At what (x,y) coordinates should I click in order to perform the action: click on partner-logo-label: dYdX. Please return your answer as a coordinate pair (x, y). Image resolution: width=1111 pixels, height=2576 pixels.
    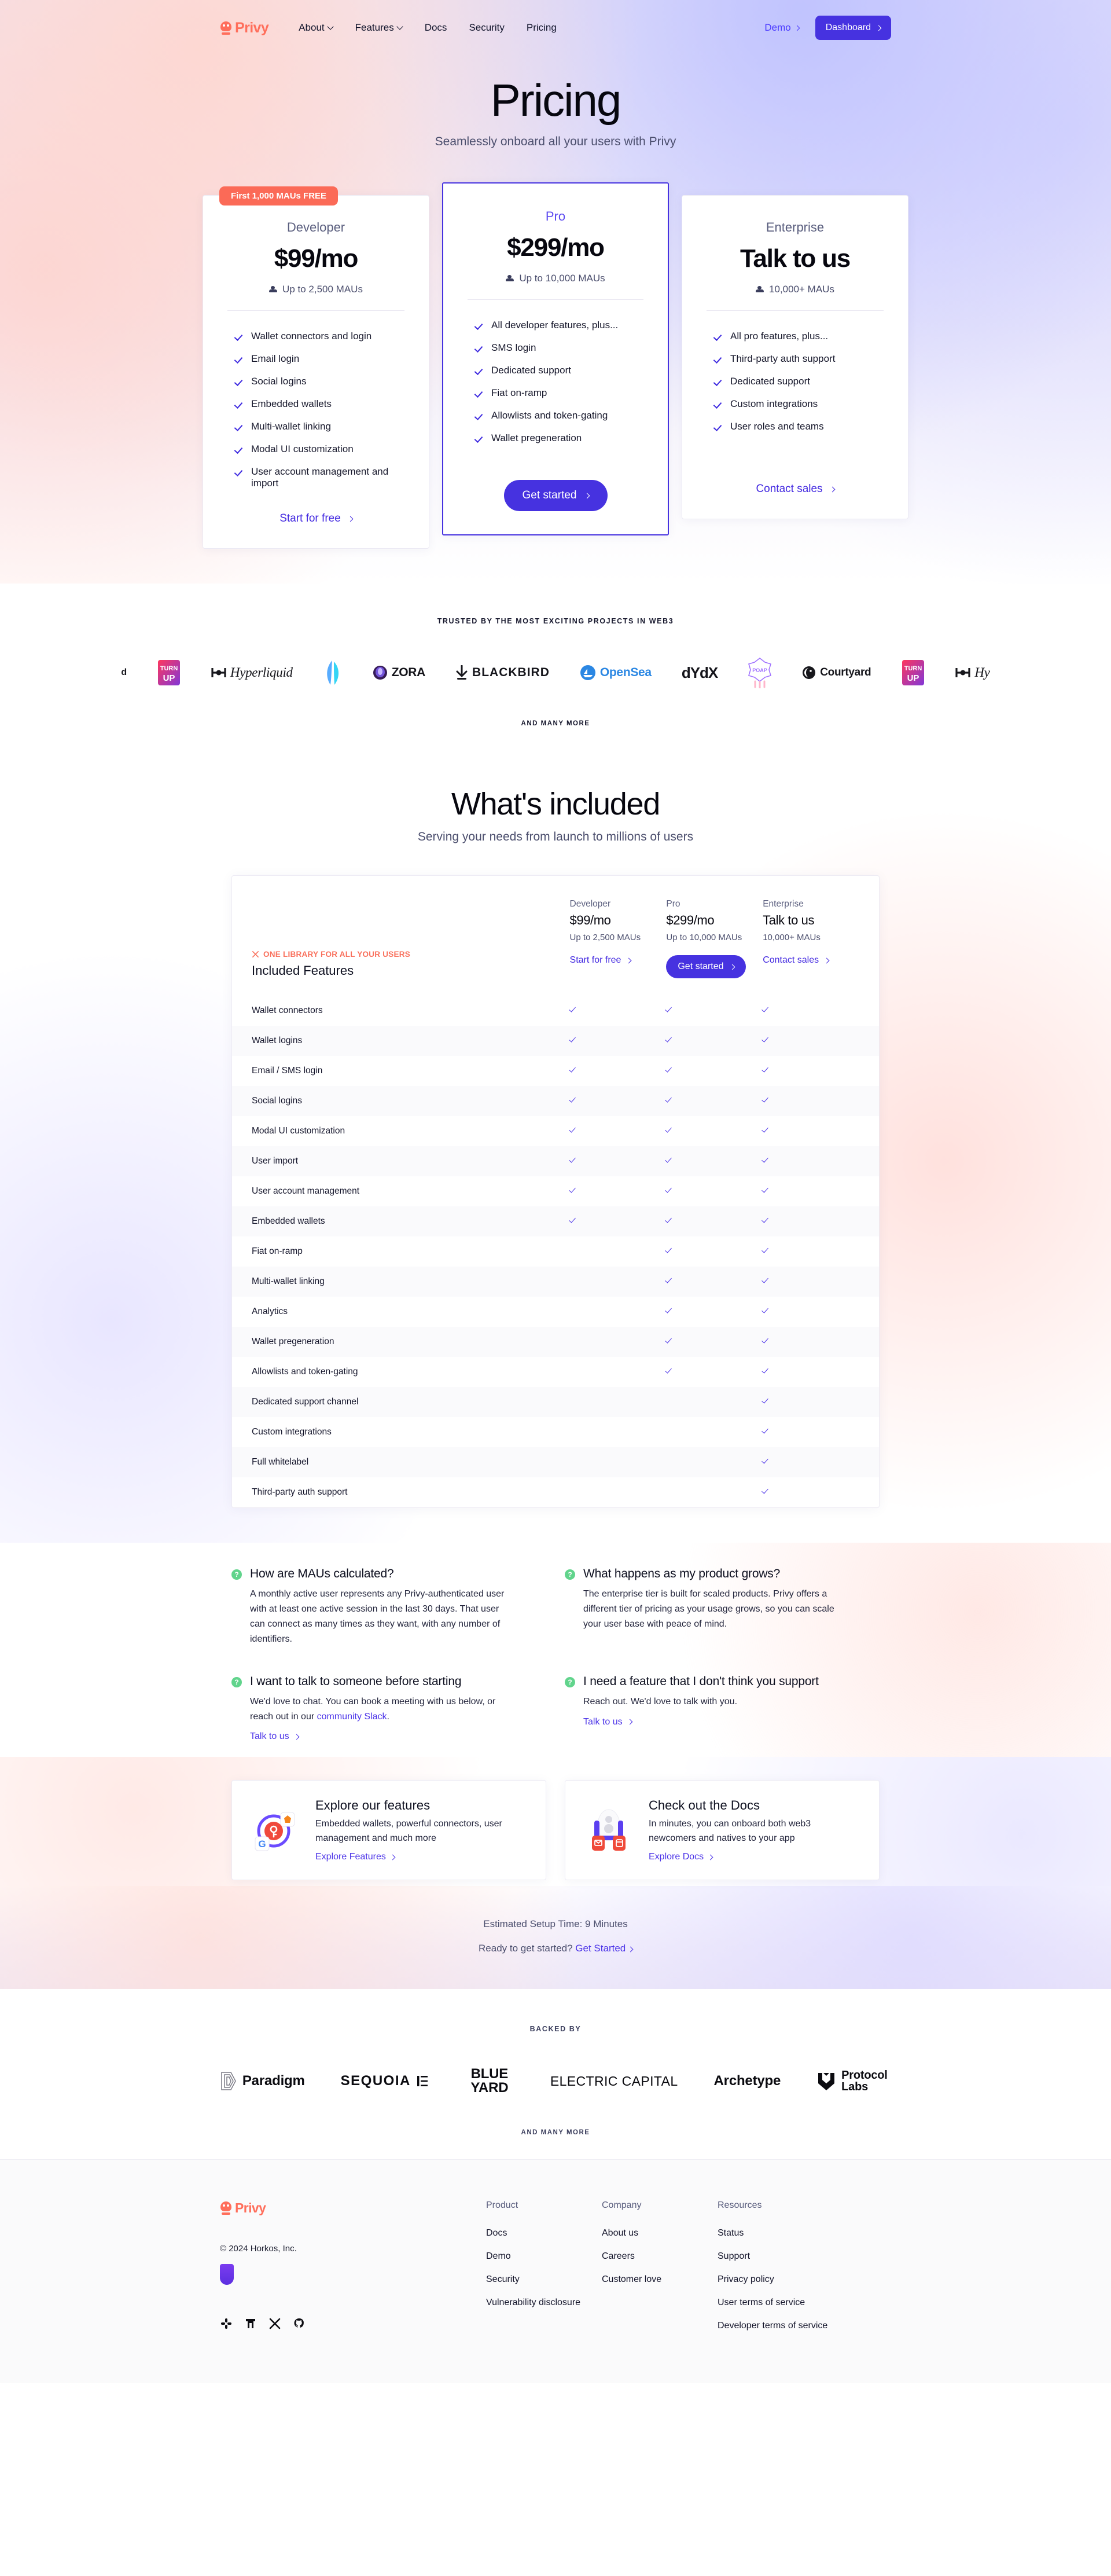
    Looking at the image, I should click on (699, 672).